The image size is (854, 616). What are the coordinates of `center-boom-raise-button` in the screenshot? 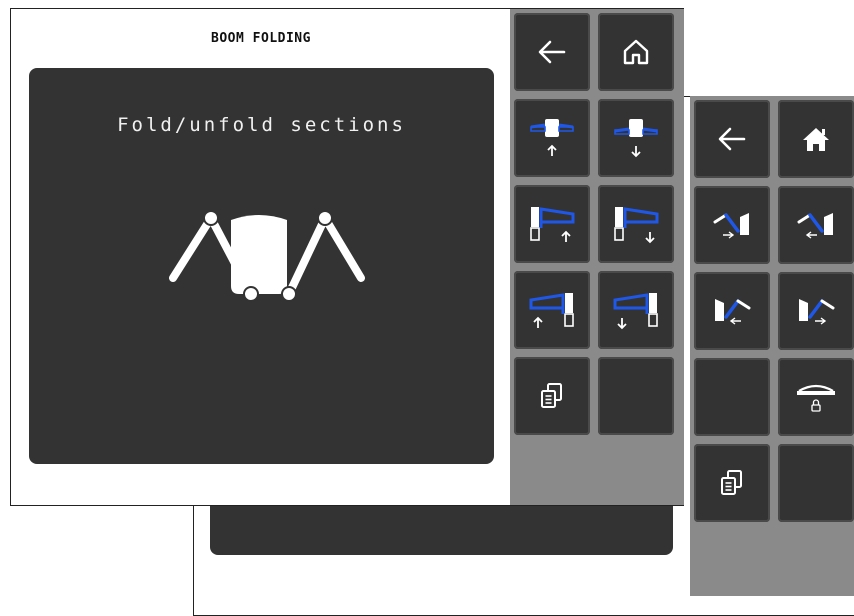 It's located at (552, 138).